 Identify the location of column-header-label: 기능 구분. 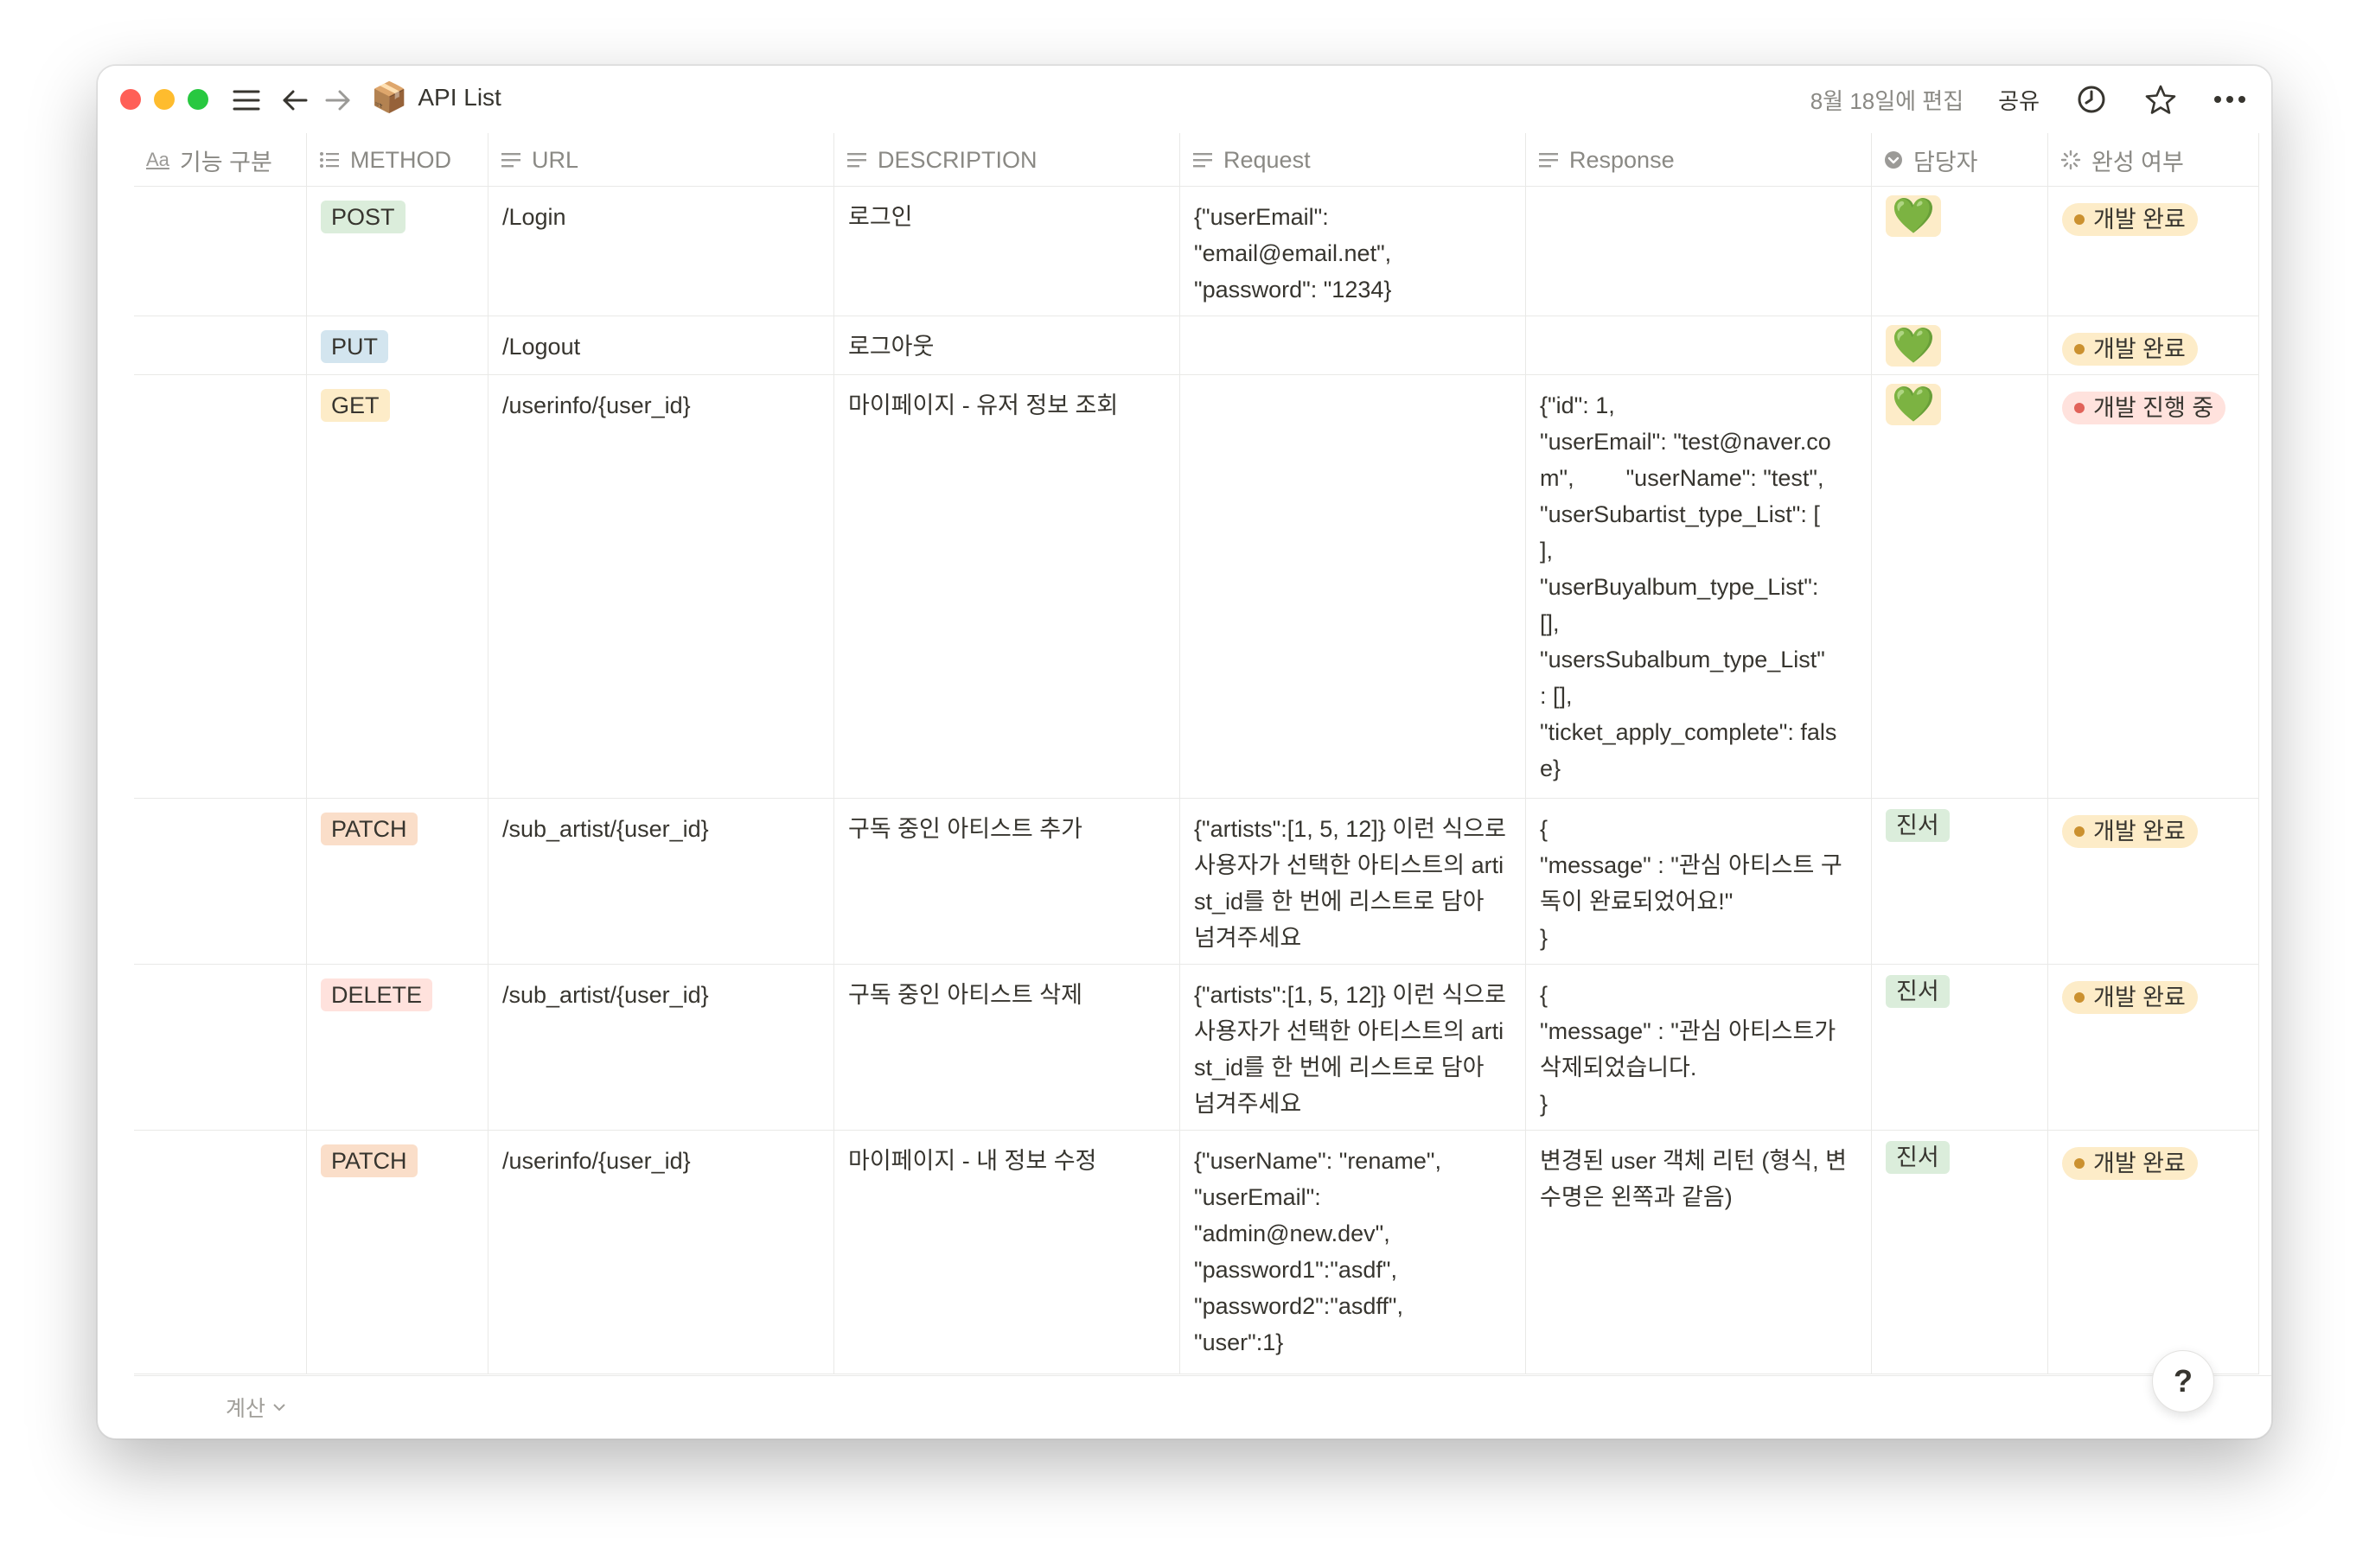
(225, 162).